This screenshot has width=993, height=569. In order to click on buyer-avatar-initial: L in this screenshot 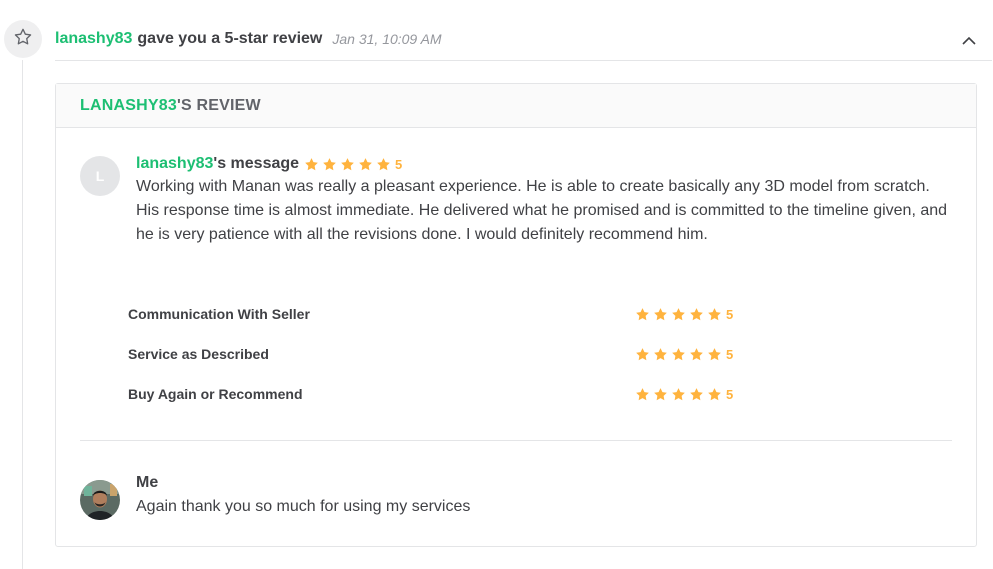, I will do `click(100, 176)`.